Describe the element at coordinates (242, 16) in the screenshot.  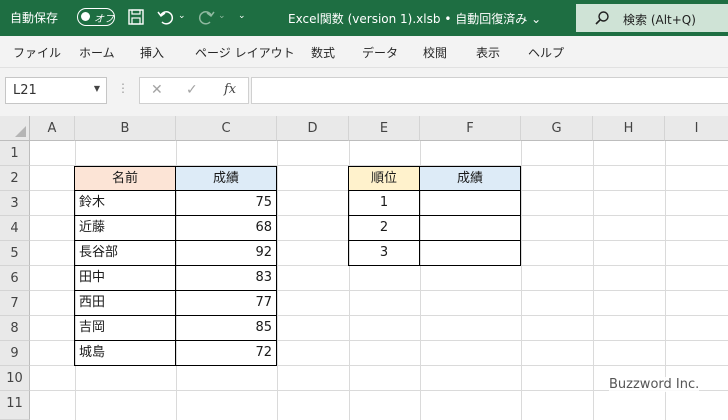
I see `customize-toolbar-icon: ⌄` at that location.